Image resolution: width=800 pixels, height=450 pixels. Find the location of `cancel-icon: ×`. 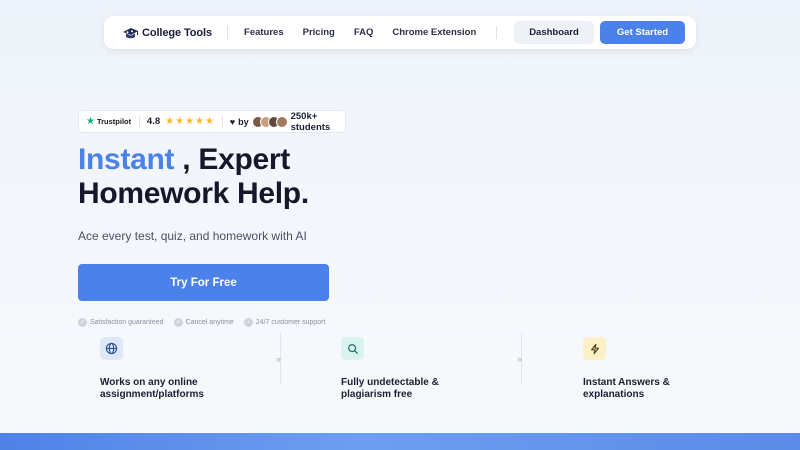

cancel-icon: × is located at coordinates (178, 322).